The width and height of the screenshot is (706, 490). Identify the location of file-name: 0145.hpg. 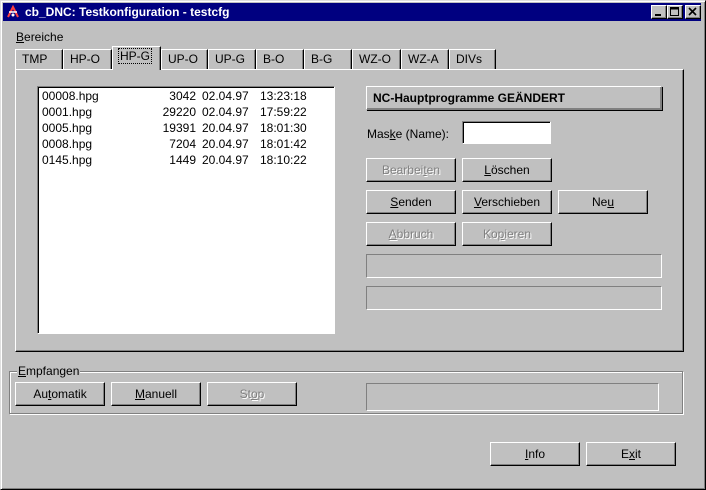
(67, 160).